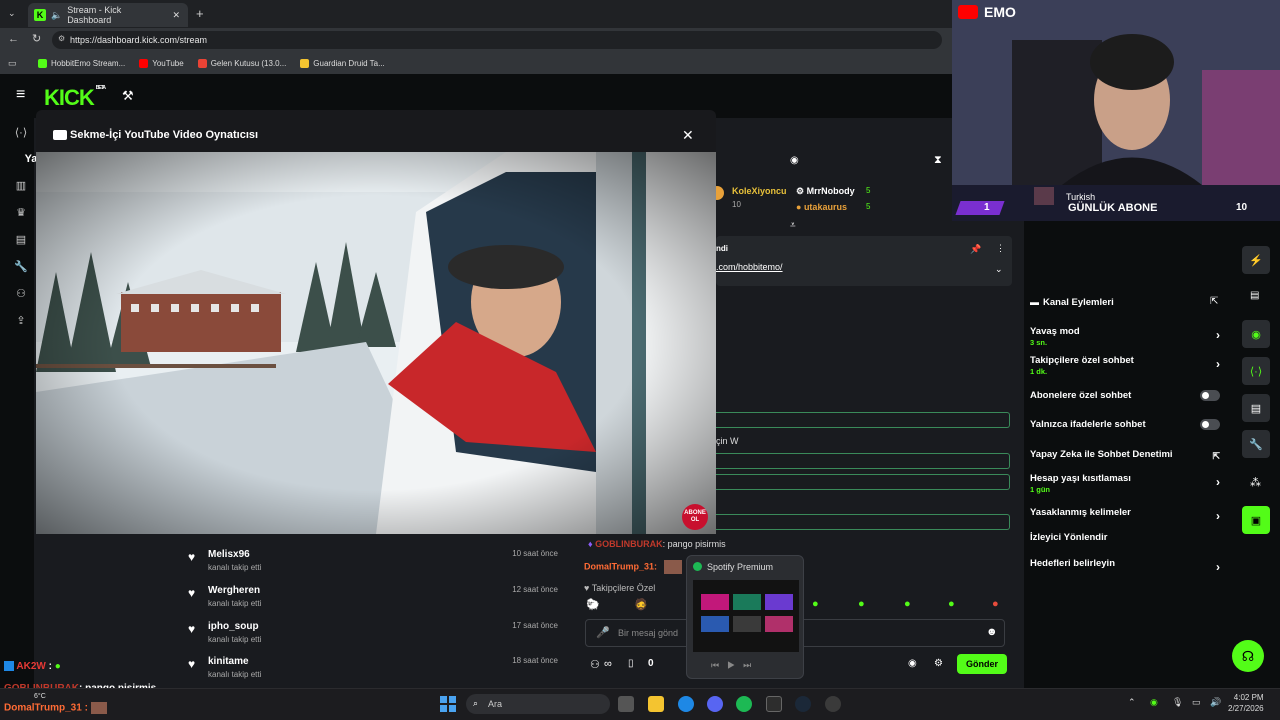 The height and width of the screenshot is (720, 1280). Describe the element at coordinates (233, 626) in the screenshot. I see `follower-name: ipho_soup` at that location.